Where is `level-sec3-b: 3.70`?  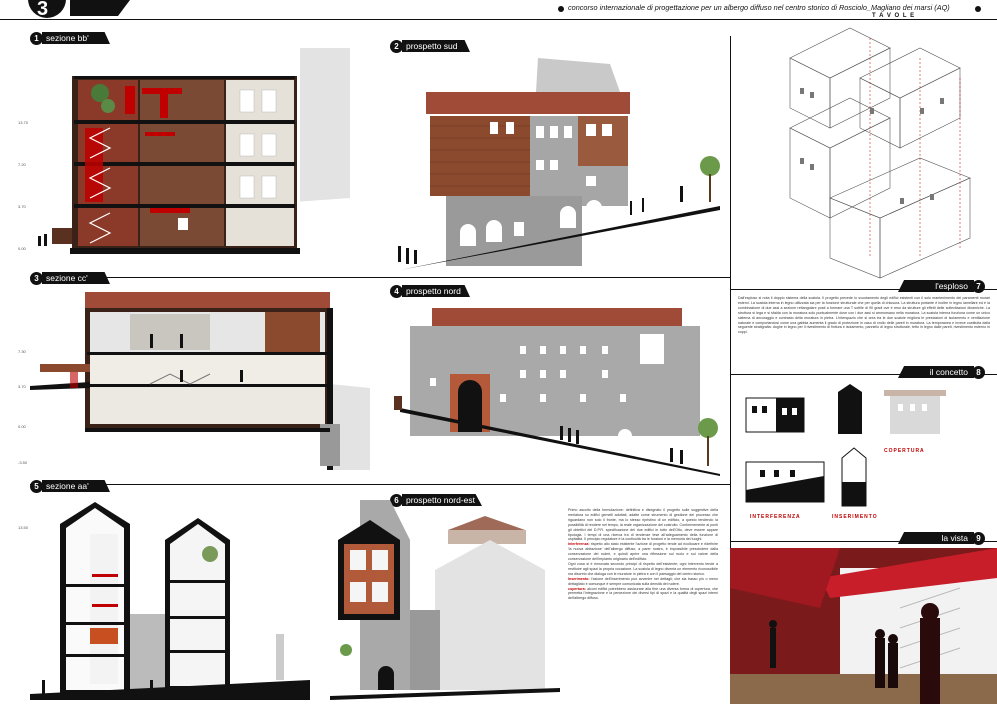
level-sec3-b: 3.70 is located at coordinates (22, 386).